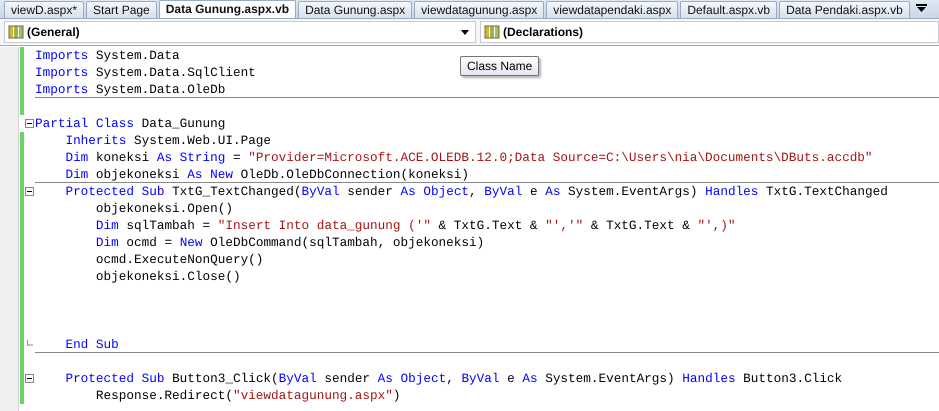 This screenshot has width=939, height=411. What do you see at coordinates (479, 9) in the screenshot?
I see `file-tab: viewdatagunung.aspx` at bounding box center [479, 9].